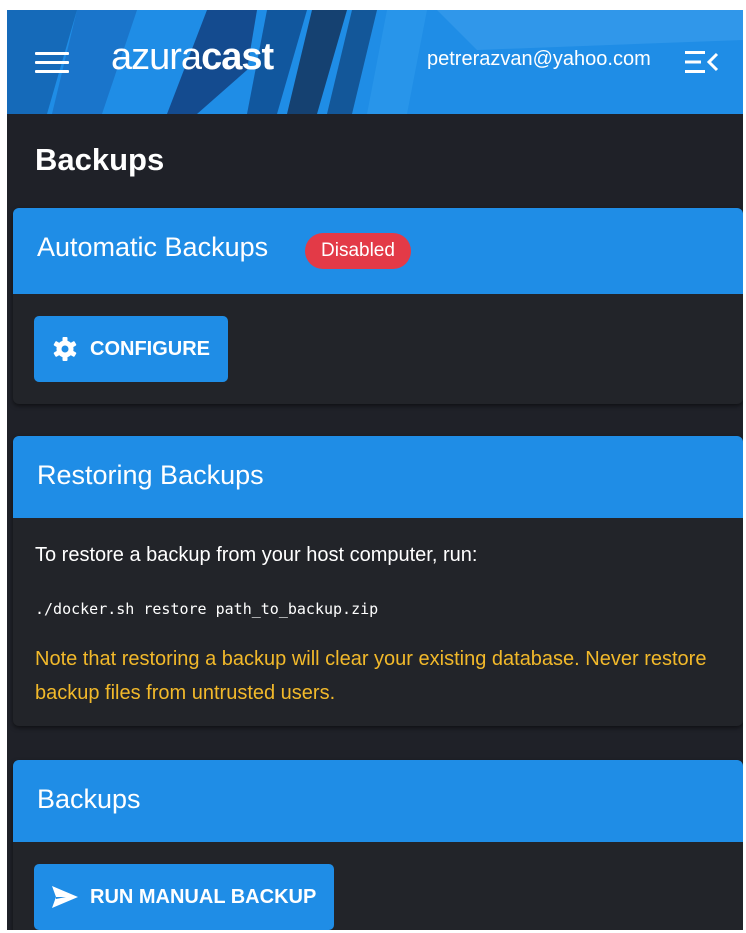 The height and width of the screenshot is (933, 746). Describe the element at coordinates (150, 348) in the screenshot. I see `configure-button-label: CONFIGURE` at that location.